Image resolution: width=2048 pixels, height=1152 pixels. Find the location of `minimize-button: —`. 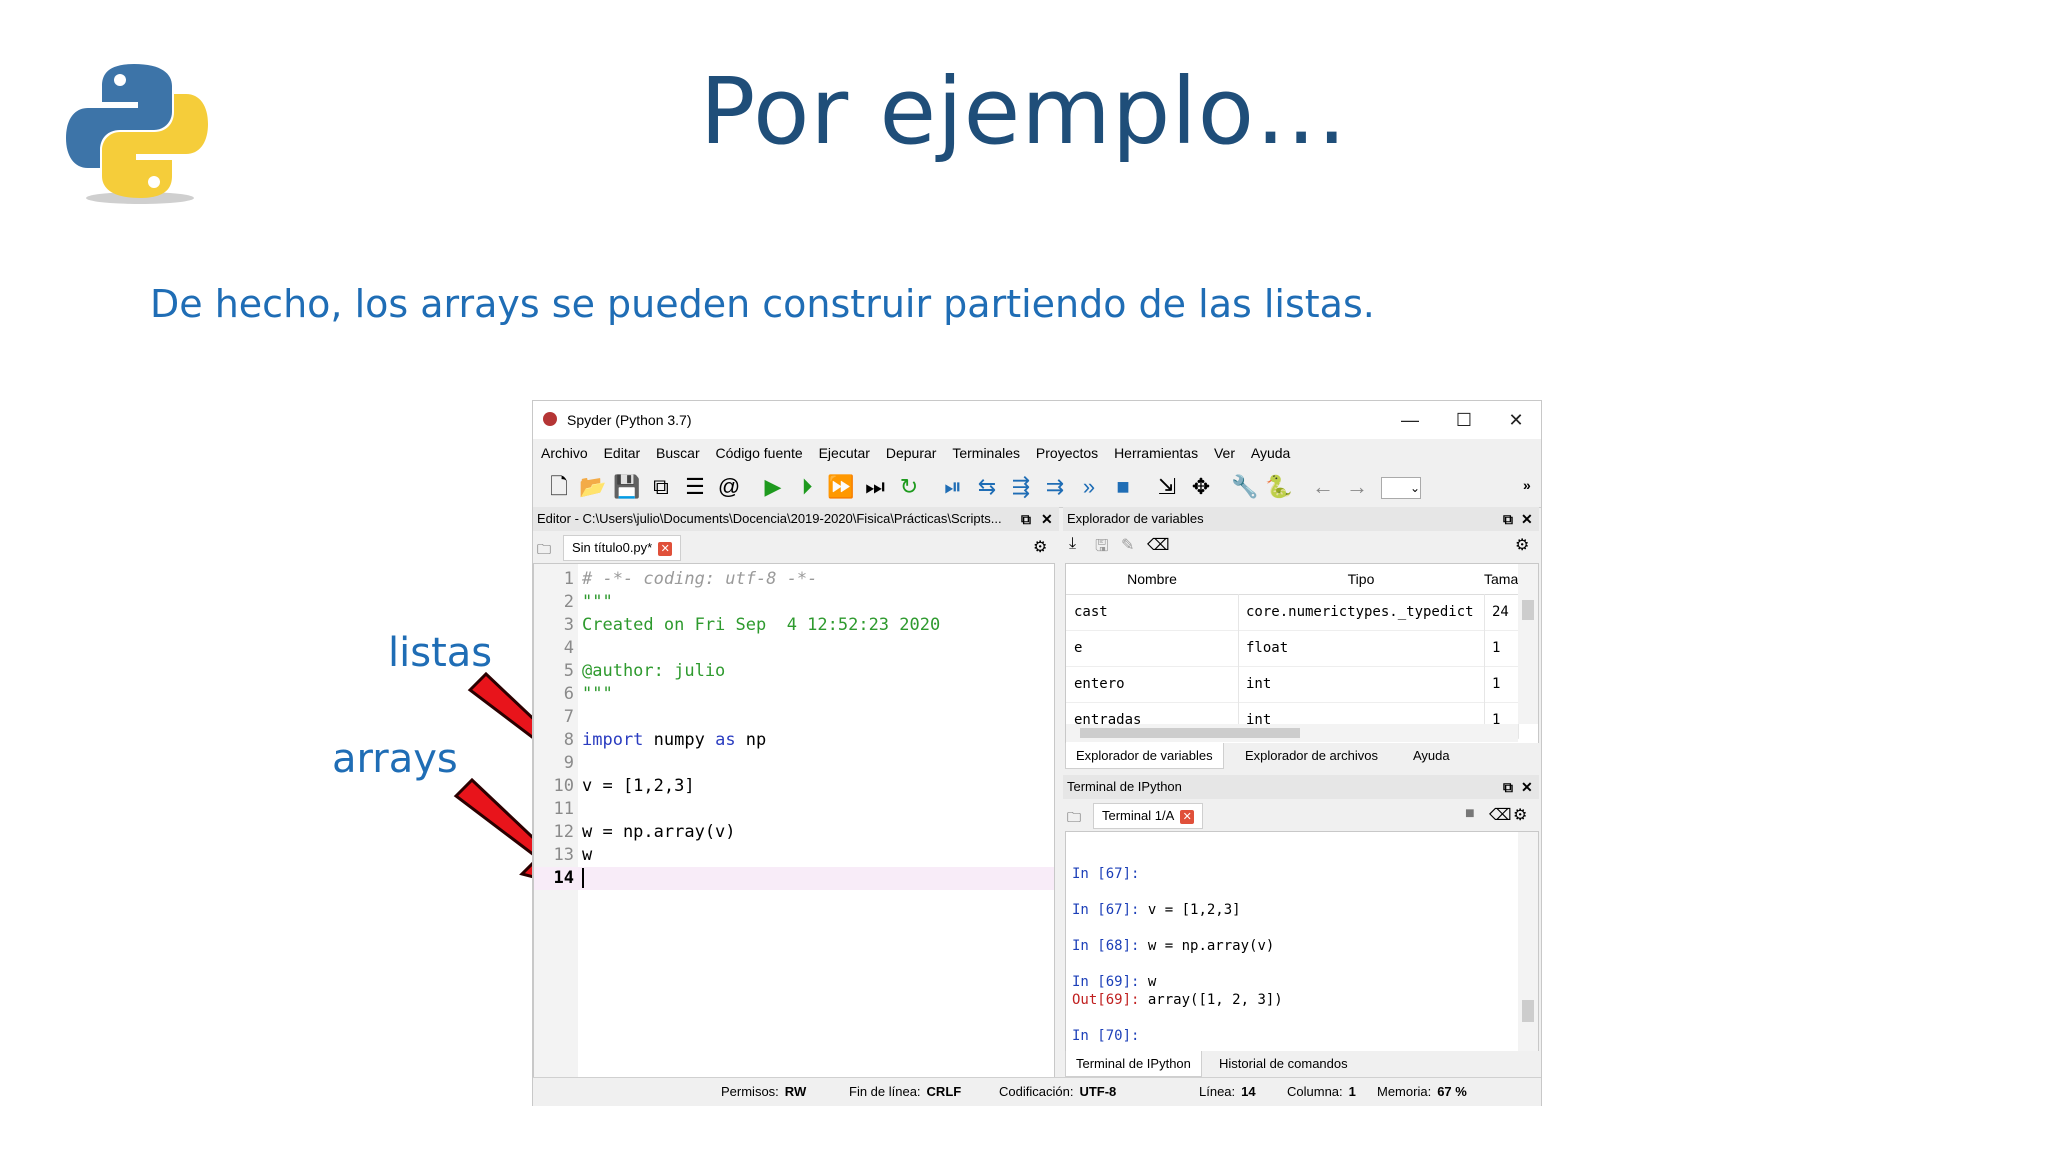

minimize-button: — is located at coordinates (1410, 420).